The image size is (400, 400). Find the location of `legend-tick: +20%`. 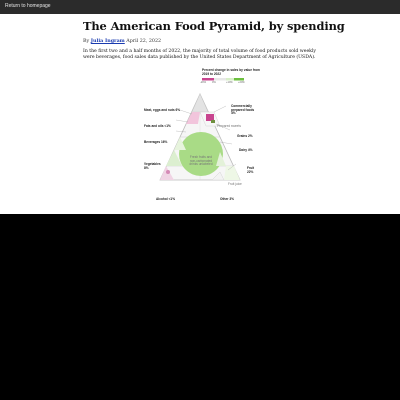

legend-tick: +20% is located at coordinates (241, 82).